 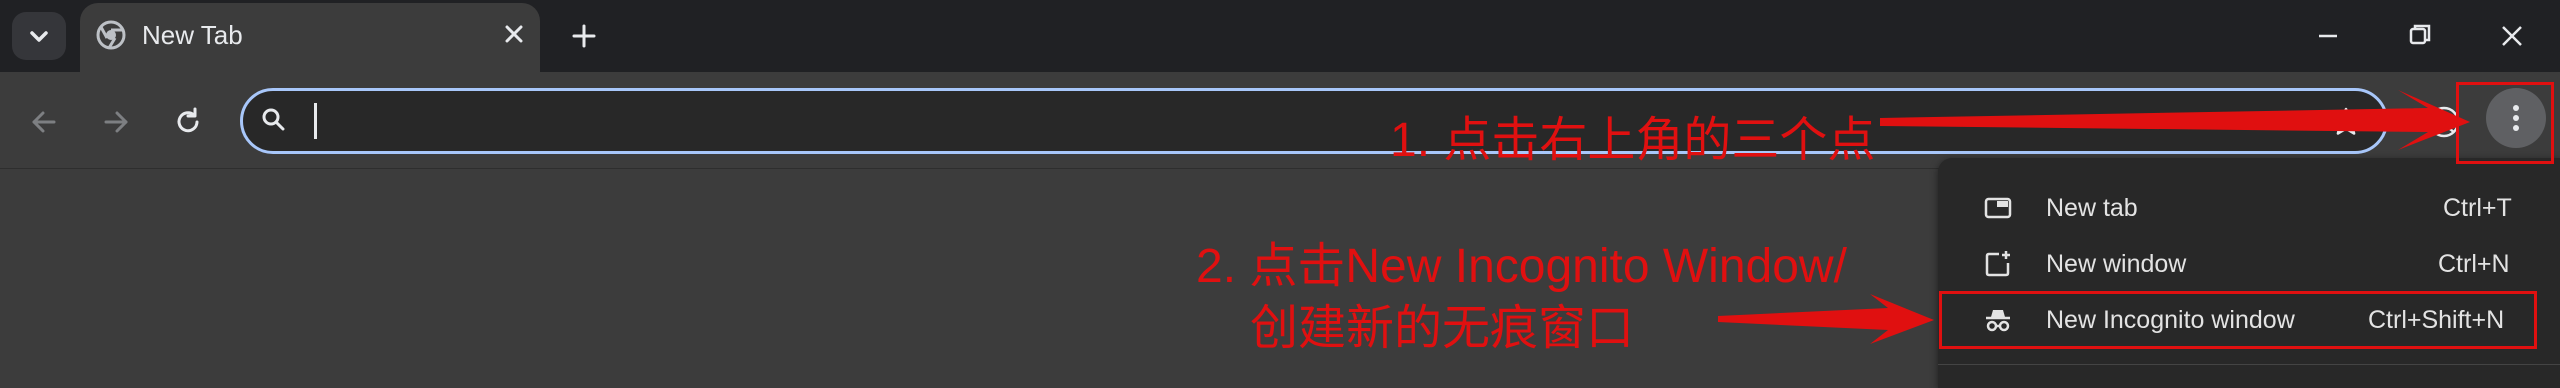 I want to click on window-close-icon, so click(x=2512, y=36).